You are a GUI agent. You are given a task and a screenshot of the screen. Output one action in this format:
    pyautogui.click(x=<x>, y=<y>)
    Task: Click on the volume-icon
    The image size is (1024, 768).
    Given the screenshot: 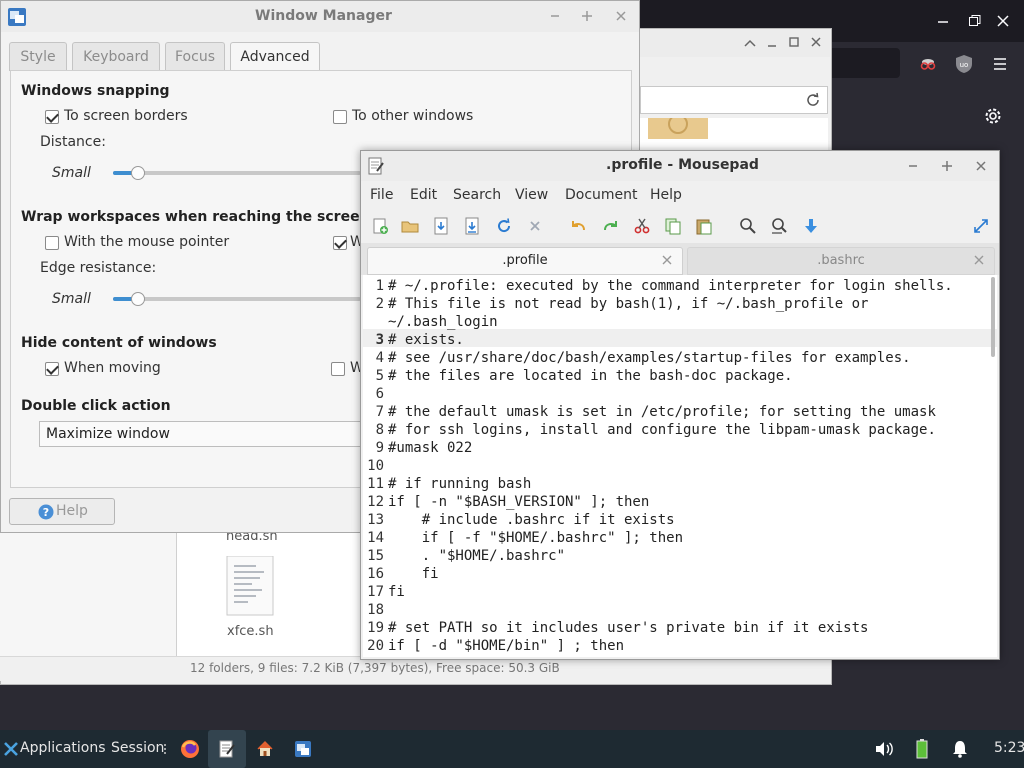 What is the action you would take?
    pyautogui.click(x=884, y=749)
    